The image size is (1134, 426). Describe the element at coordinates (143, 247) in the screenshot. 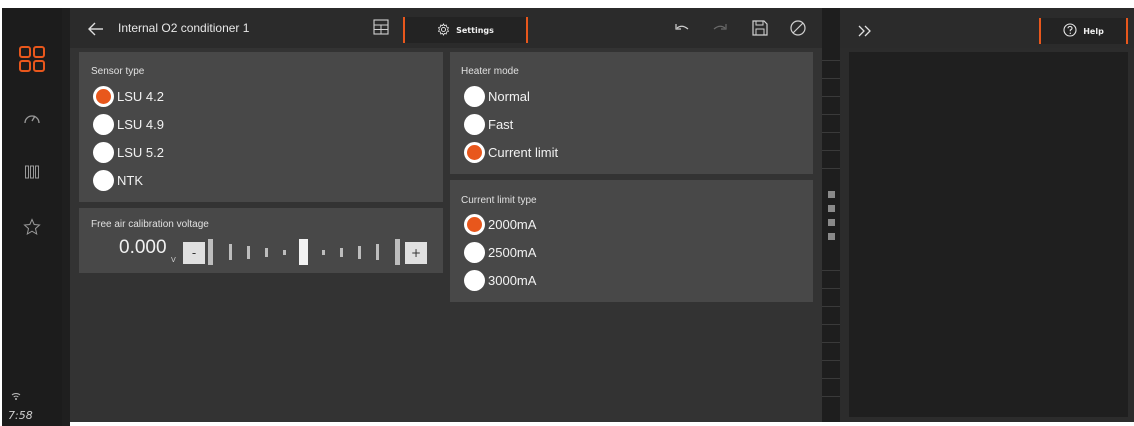

I see `calibration-value: 0.000` at that location.